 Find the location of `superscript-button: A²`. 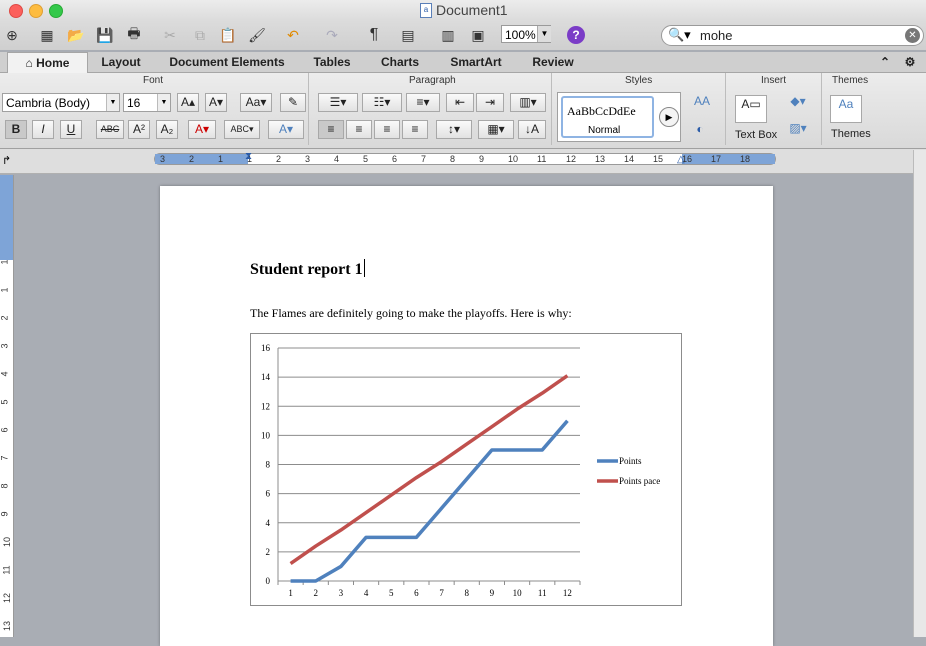

superscript-button: A² is located at coordinates (139, 129).